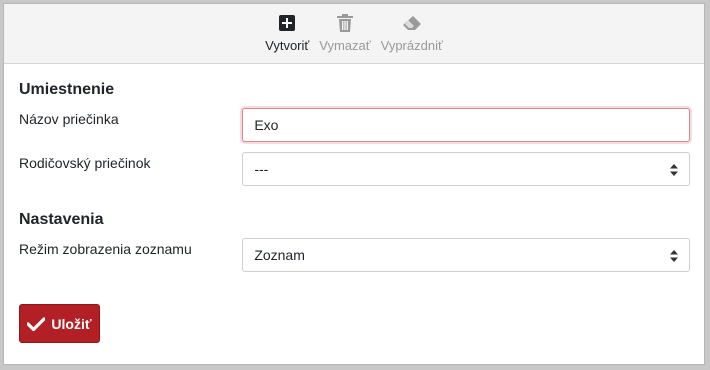  What do you see at coordinates (345, 23) in the screenshot?
I see `trash-icon` at bounding box center [345, 23].